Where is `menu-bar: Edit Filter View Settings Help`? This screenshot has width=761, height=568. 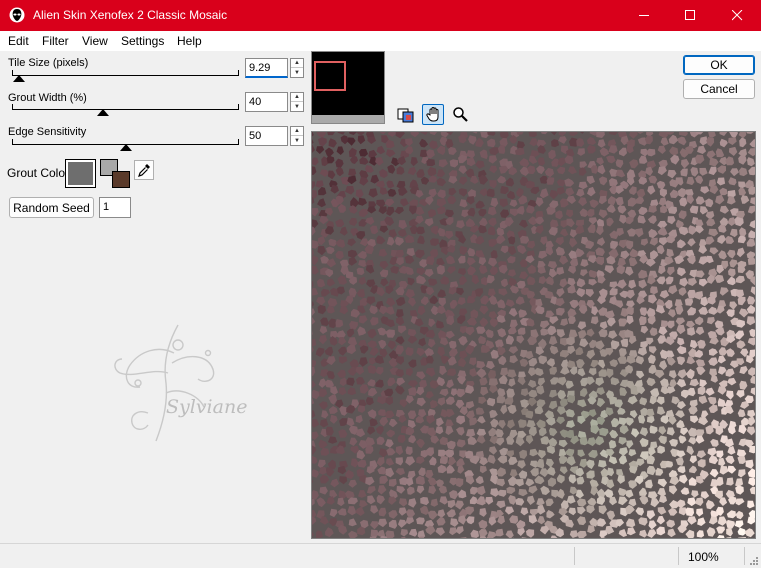
menu-bar: Edit Filter View Settings Help is located at coordinates (380, 41).